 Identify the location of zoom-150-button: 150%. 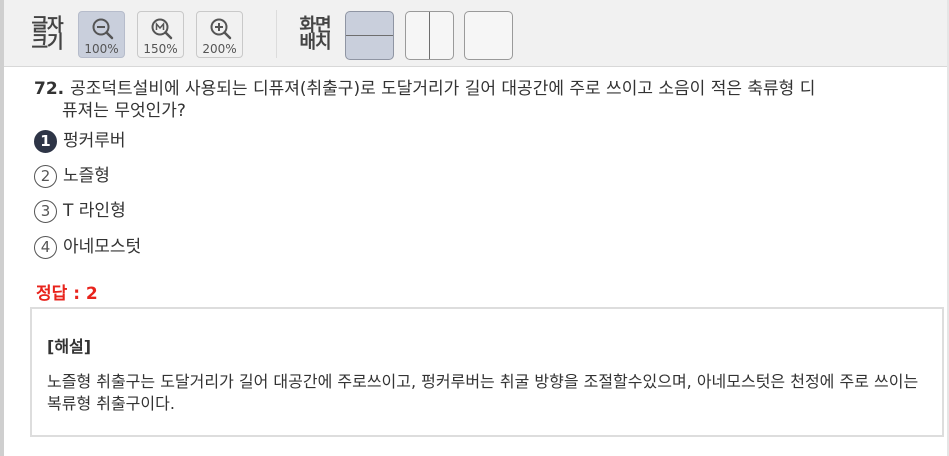
(160, 34).